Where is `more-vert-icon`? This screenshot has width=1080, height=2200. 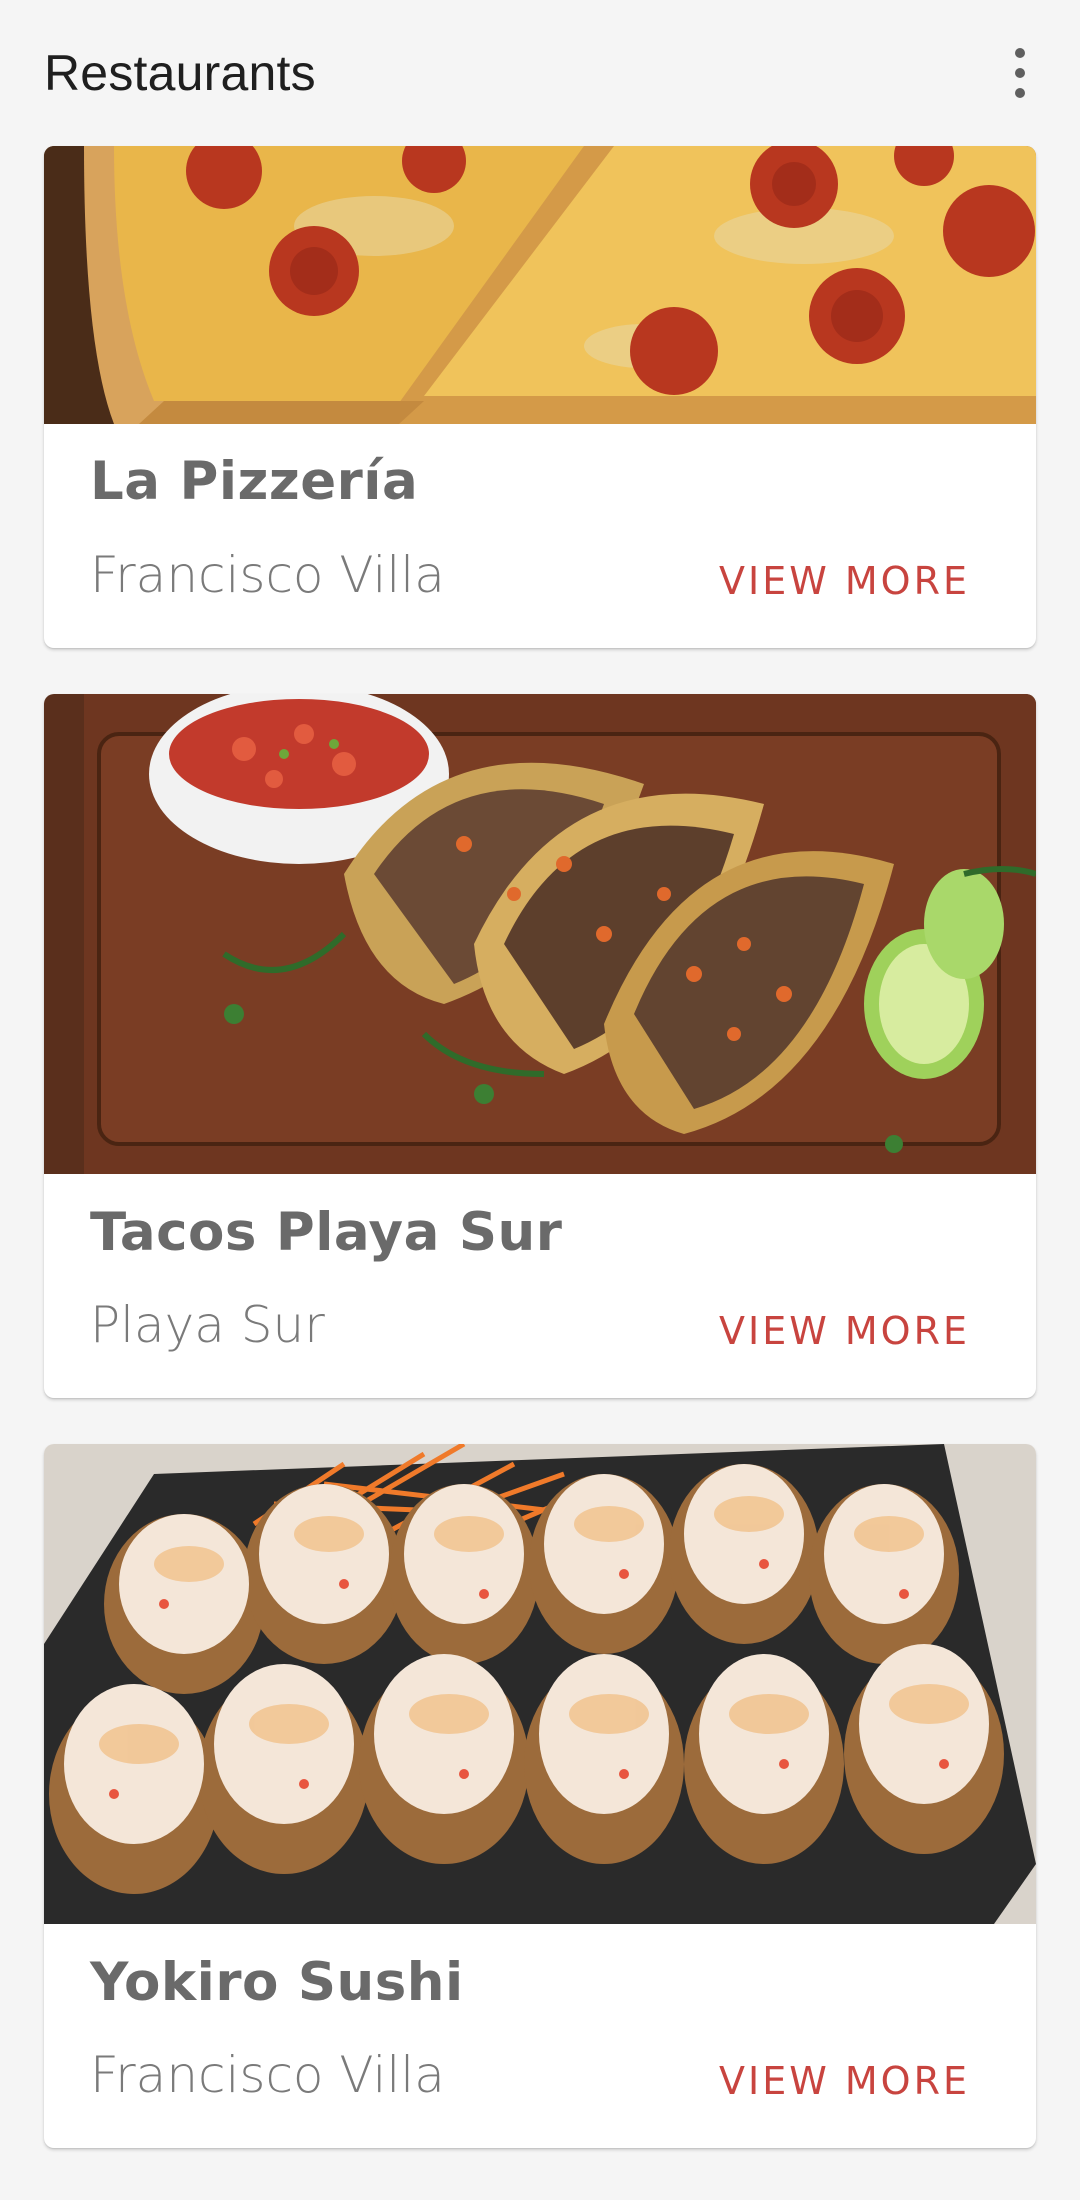 more-vert-icon is located at coordinates (1020, 73).